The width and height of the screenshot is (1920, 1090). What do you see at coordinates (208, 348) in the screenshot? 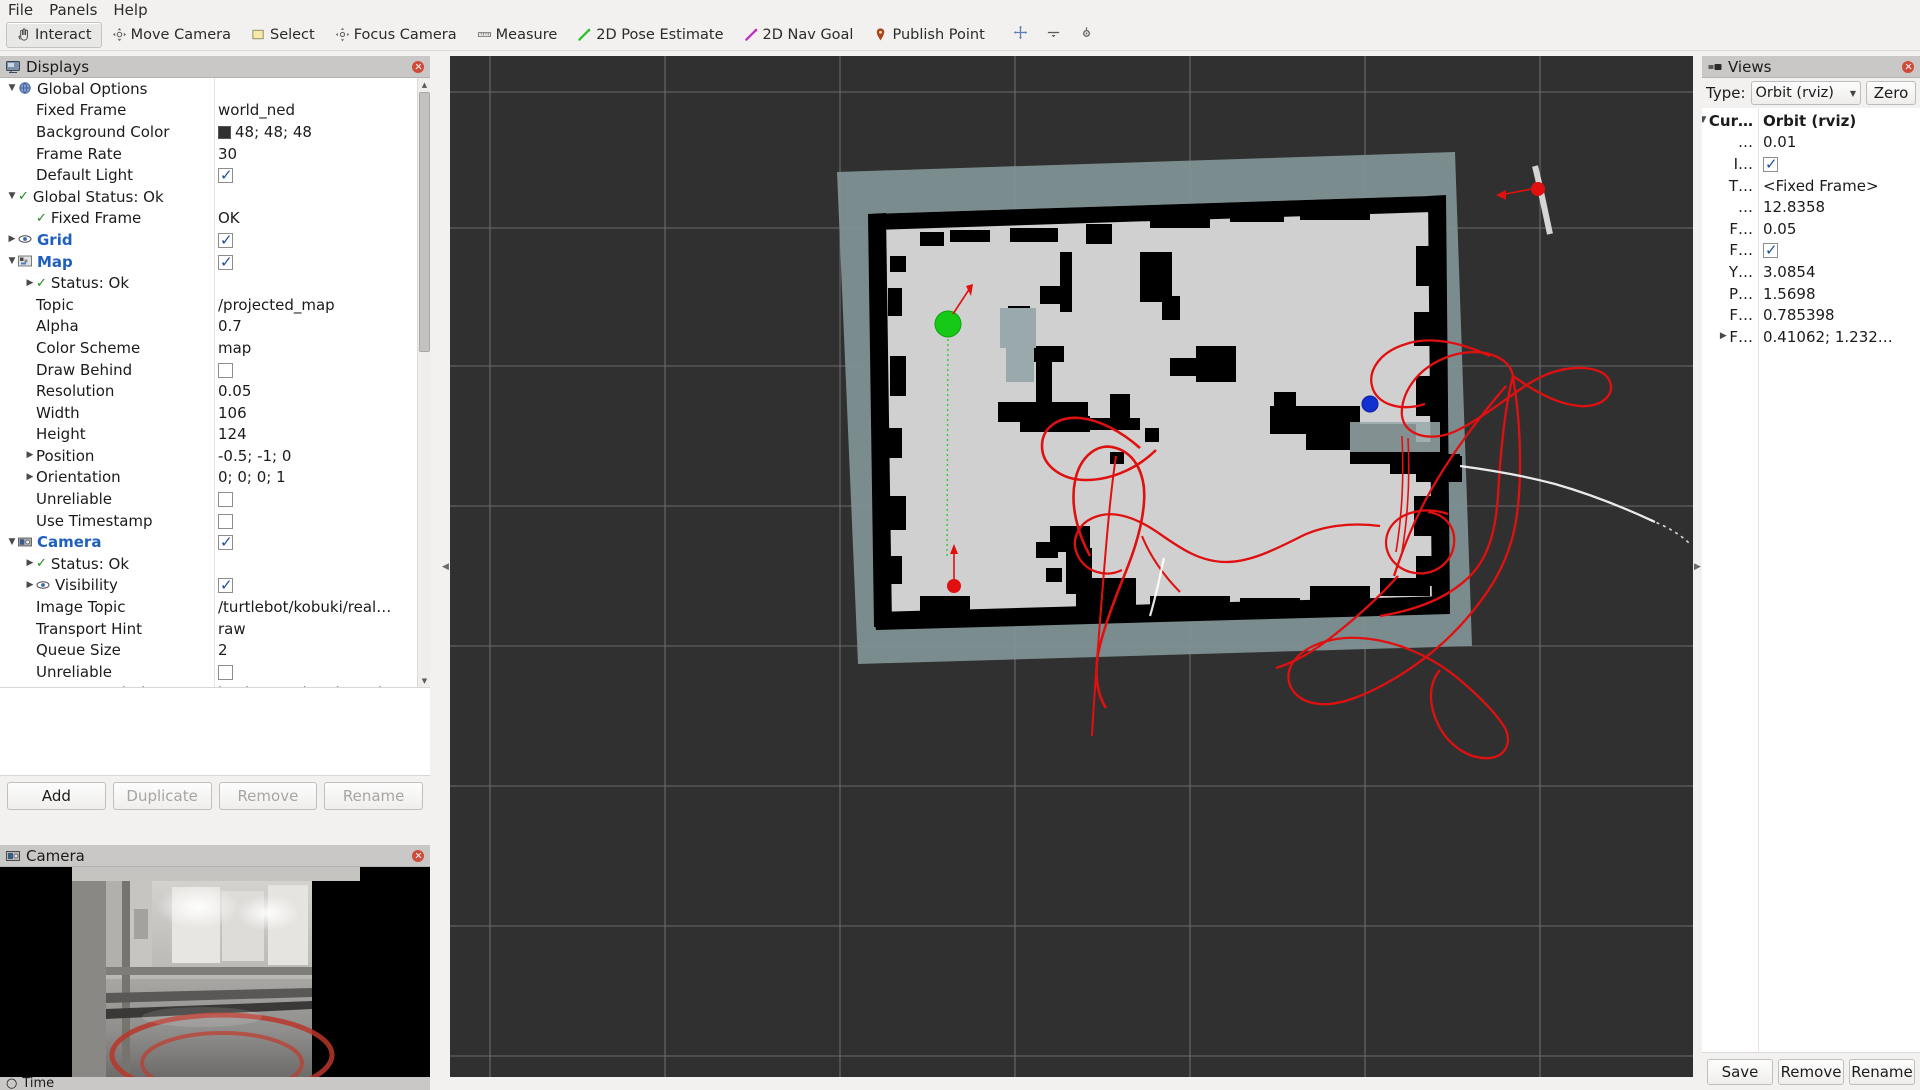
I see `display-row-color-scheme: Color Scheme map` at bounding box center [208, 348].